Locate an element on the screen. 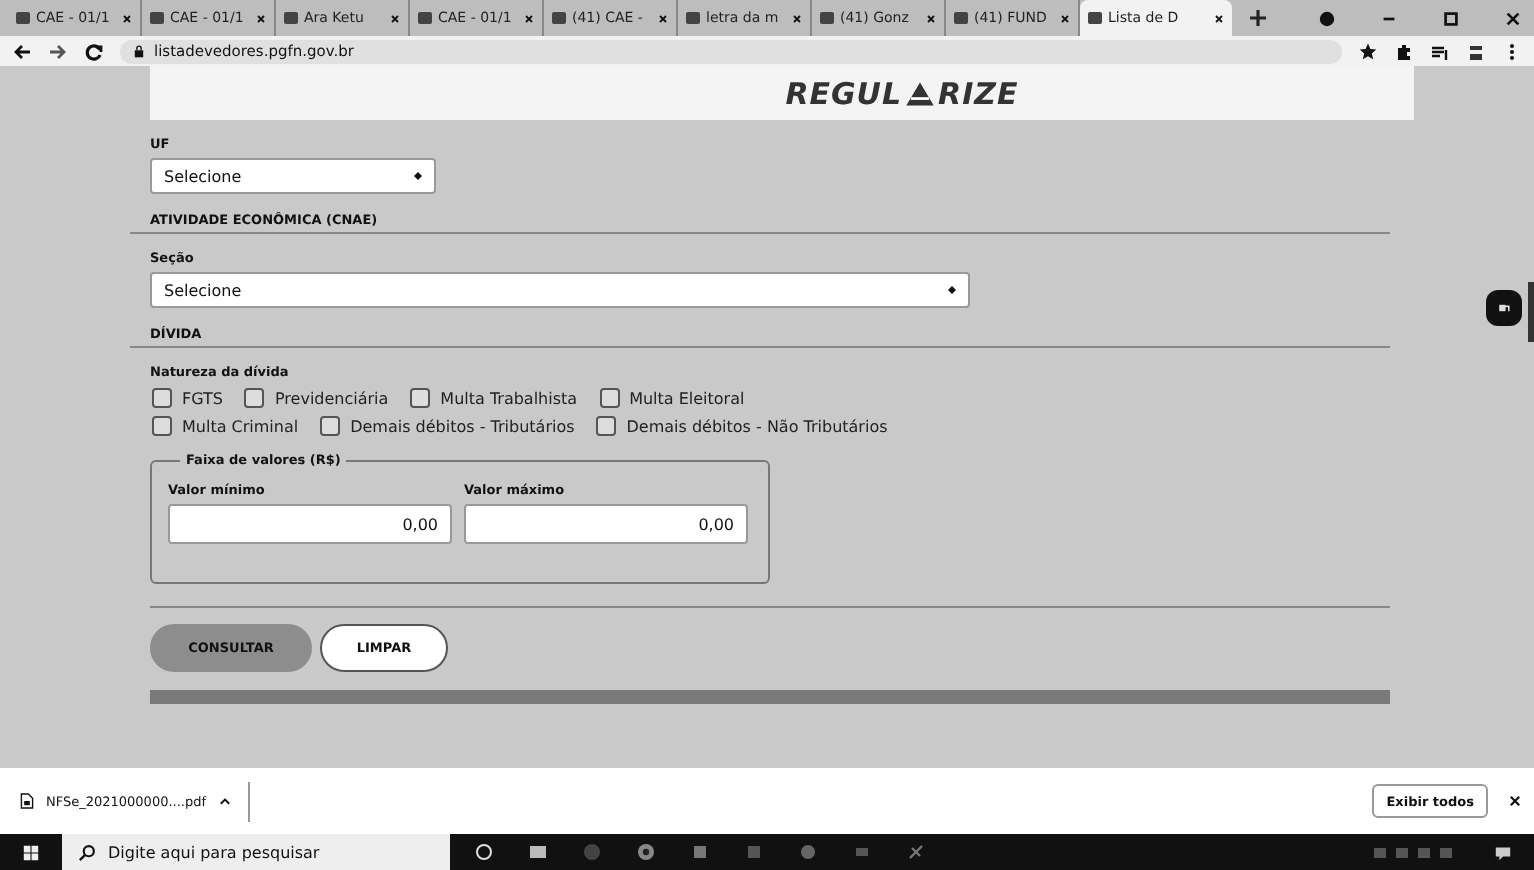 This screenshot has width=1534, height=870. checkbox-option: Demais débitos - Não Tributários is located at coordinates (742, 426).